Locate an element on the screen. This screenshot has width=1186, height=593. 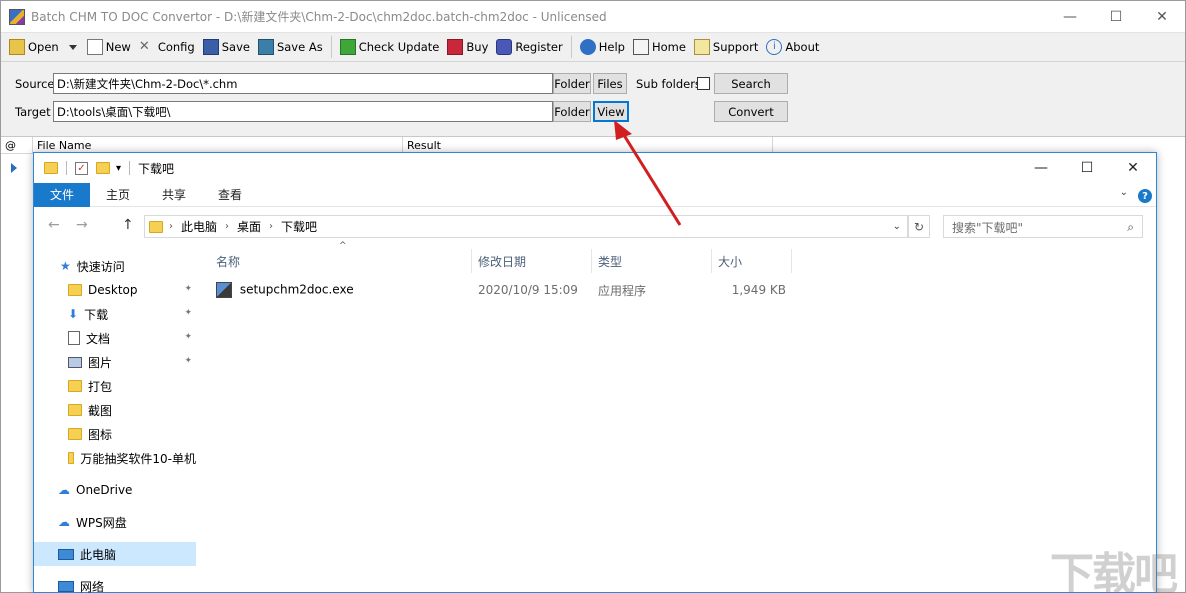
expand-ribbon-icon: ⌄ is located at coordinates (1124, 192).